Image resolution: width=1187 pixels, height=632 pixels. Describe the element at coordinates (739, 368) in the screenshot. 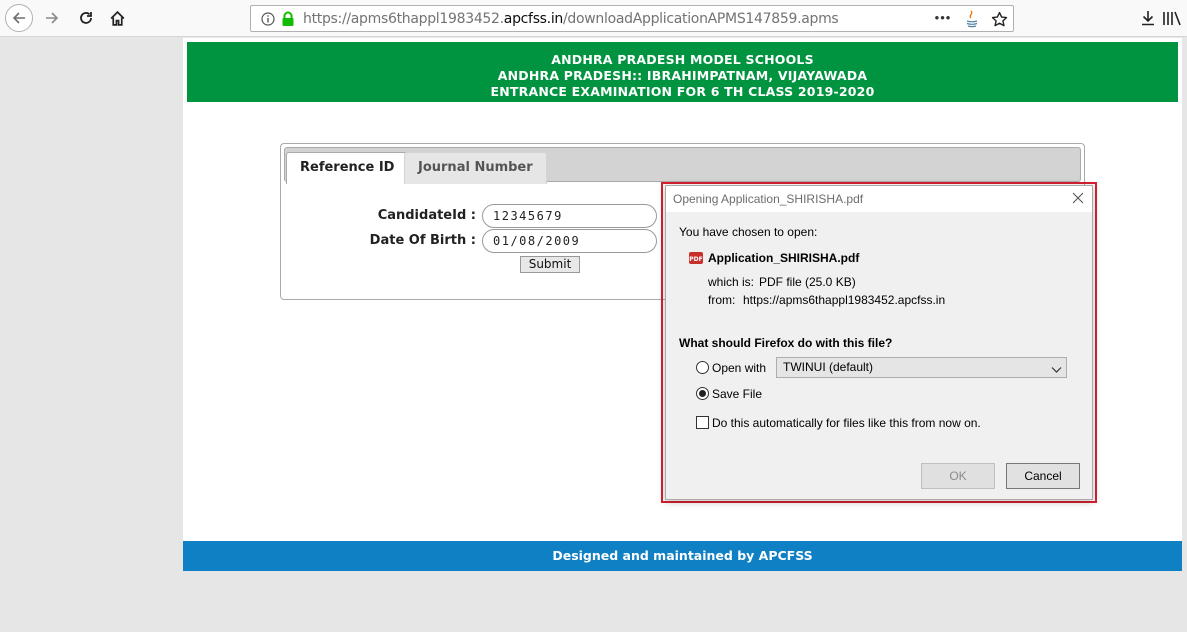

I see `open-with-label: Open with` at that location.